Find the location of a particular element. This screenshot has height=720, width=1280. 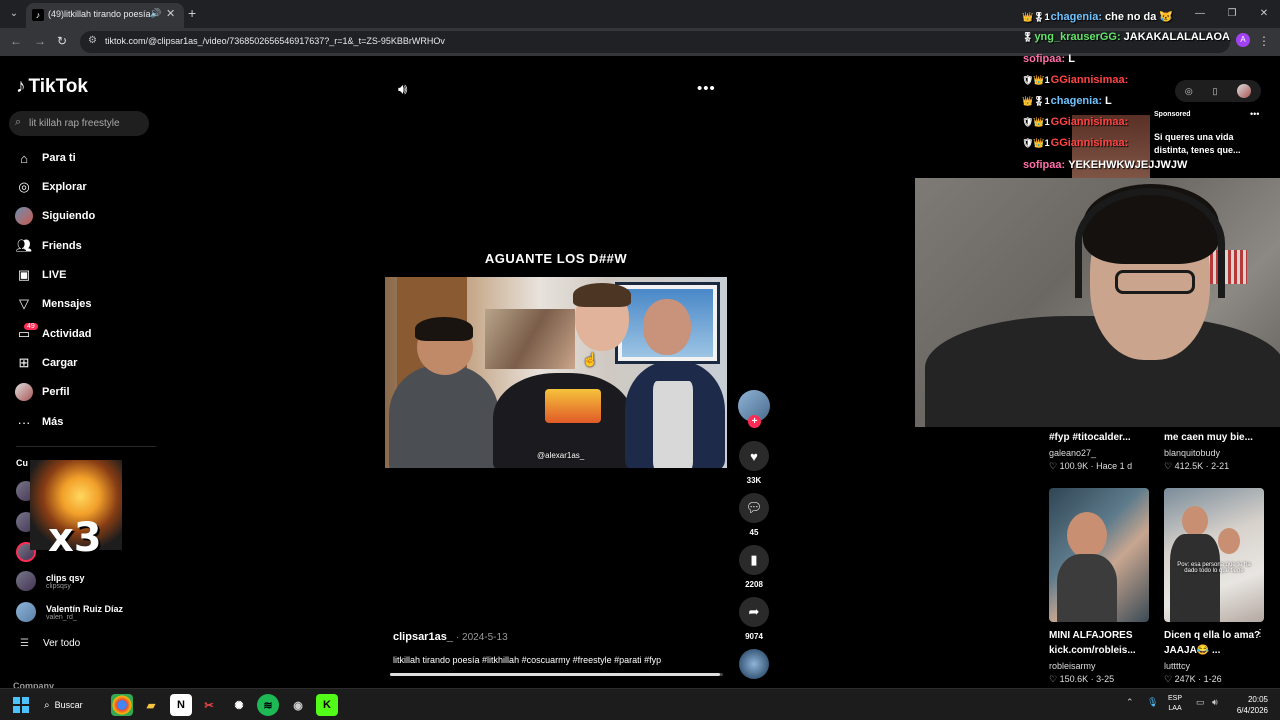

tiktok-logo: ♪ TikTok is located at coordinates (52, 87).